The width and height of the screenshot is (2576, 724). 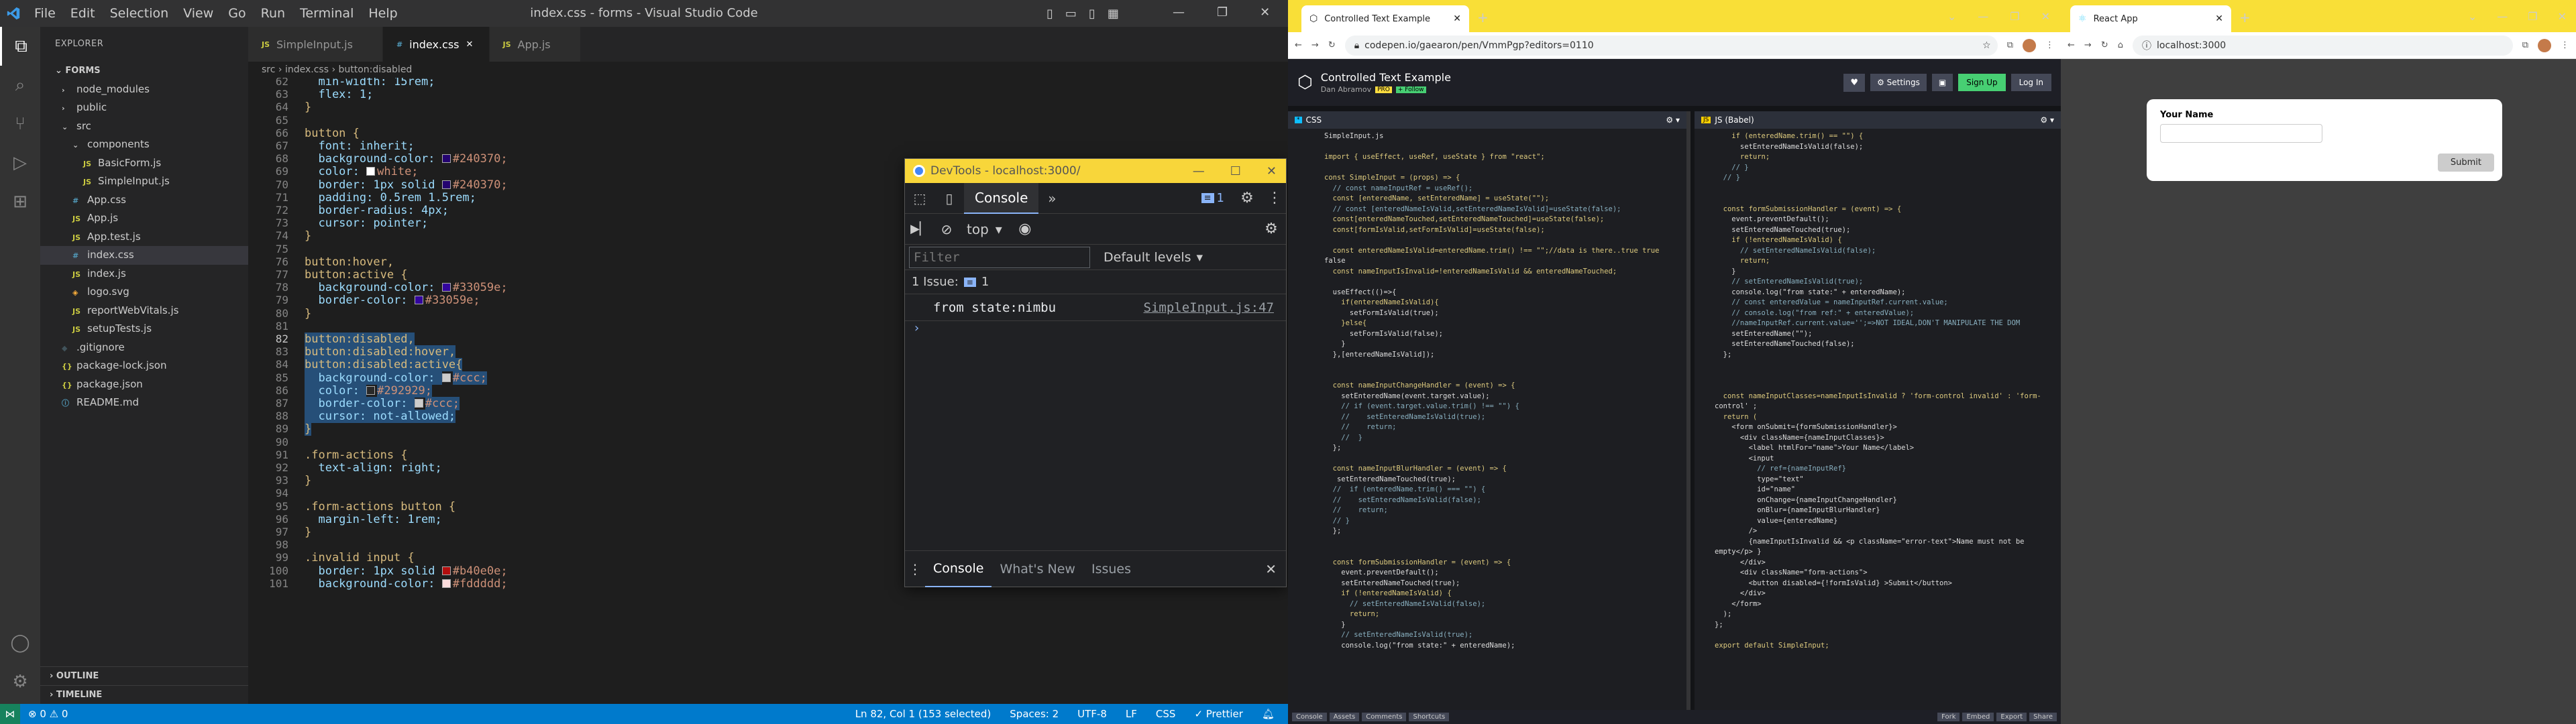 I want to click on toggle-panel-icon: ▭, so click(x=1071, y=14).